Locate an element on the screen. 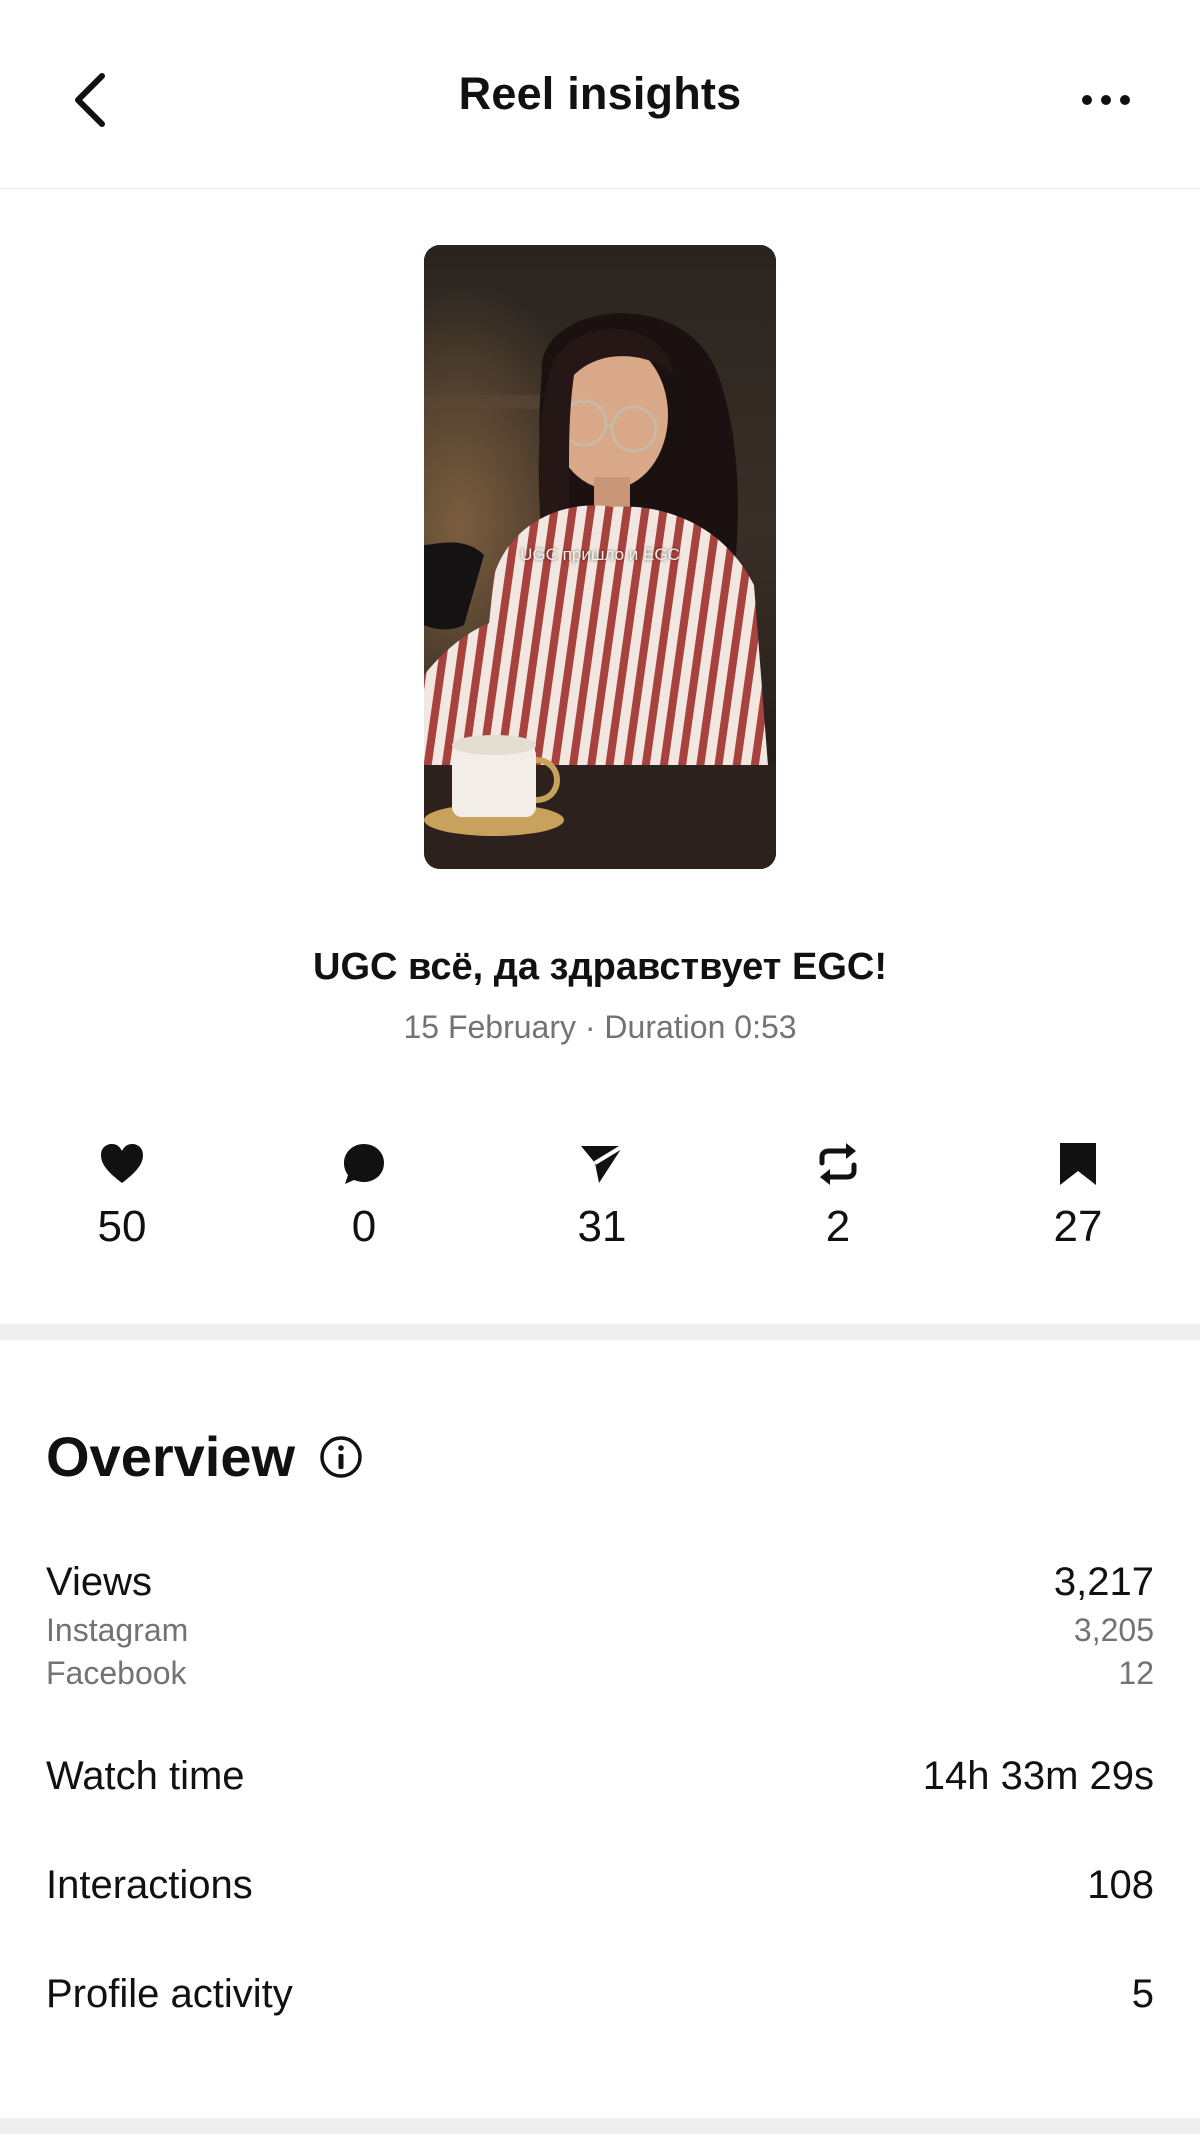  views-row: Views 3,217 is located at coordinates (600, 1585).